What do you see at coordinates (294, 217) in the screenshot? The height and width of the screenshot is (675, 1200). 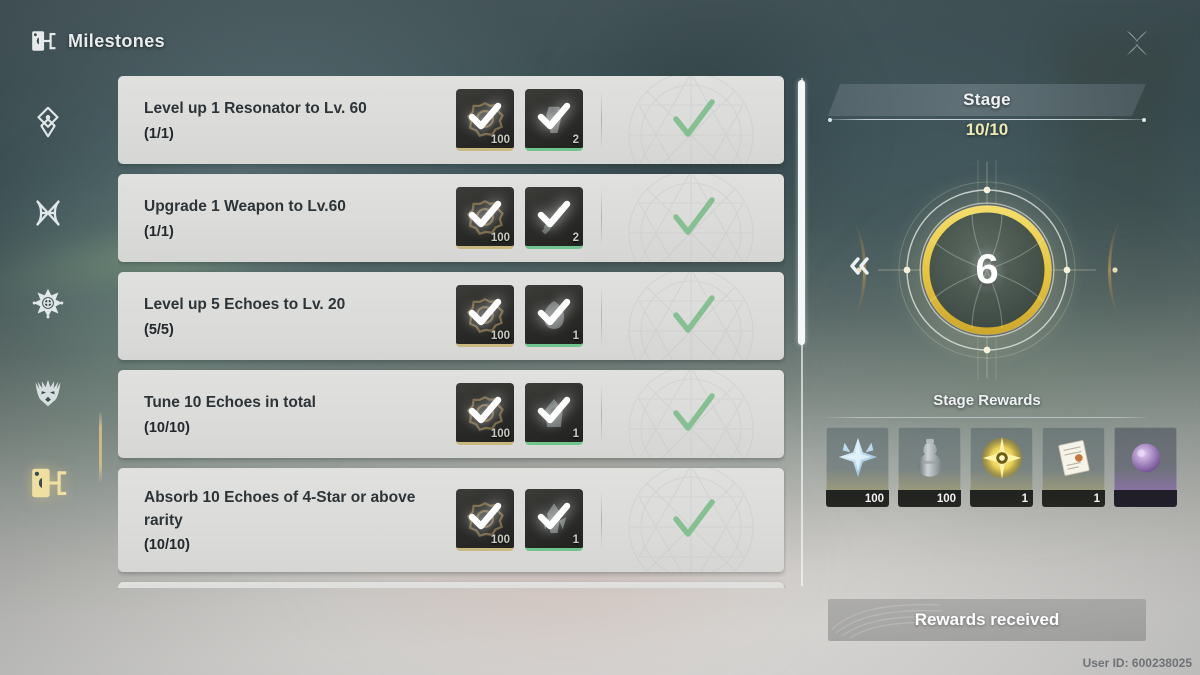 I see `task-text-column: Upgrade 1 Weapon to Lv.60 (1/1)` at bounding box center [294, 217].